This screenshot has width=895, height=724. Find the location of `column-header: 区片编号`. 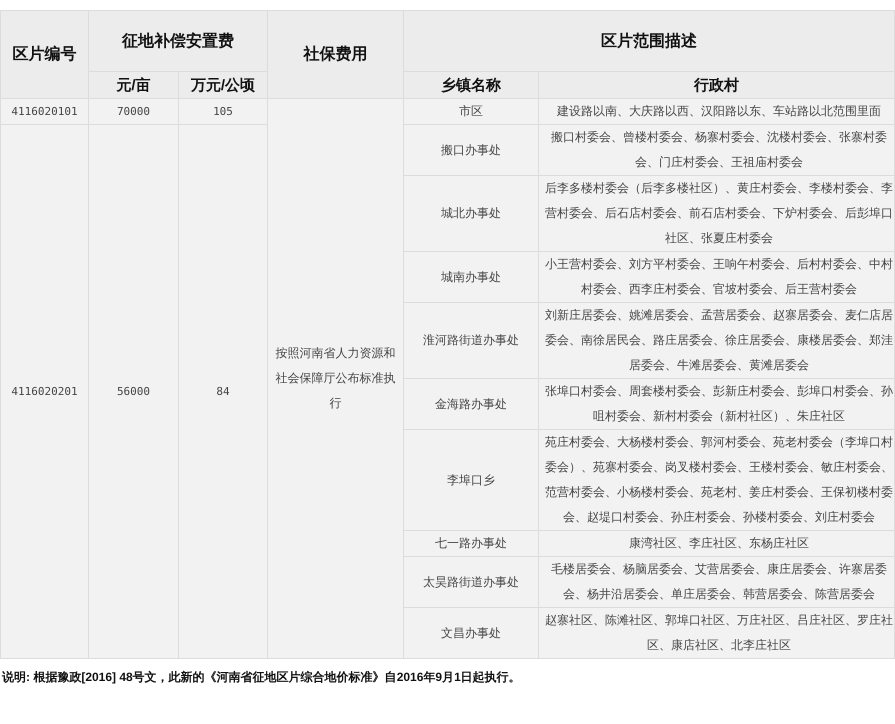

column-header: 区片编号 is located at coordinates (44, 54).